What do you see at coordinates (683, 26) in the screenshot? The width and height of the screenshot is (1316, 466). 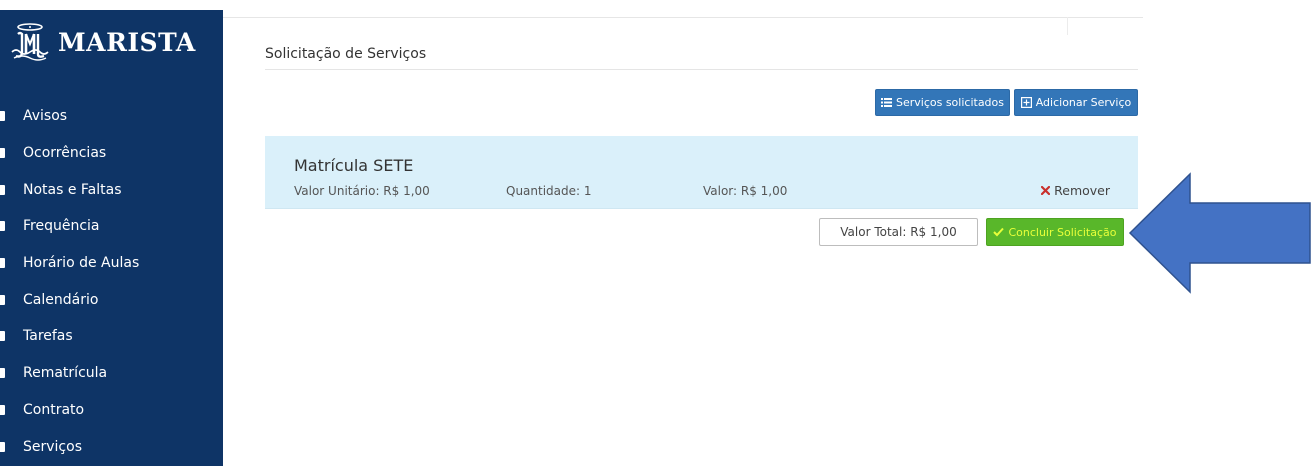 I see `top-navbar-border` at bounding box center [683, 26].